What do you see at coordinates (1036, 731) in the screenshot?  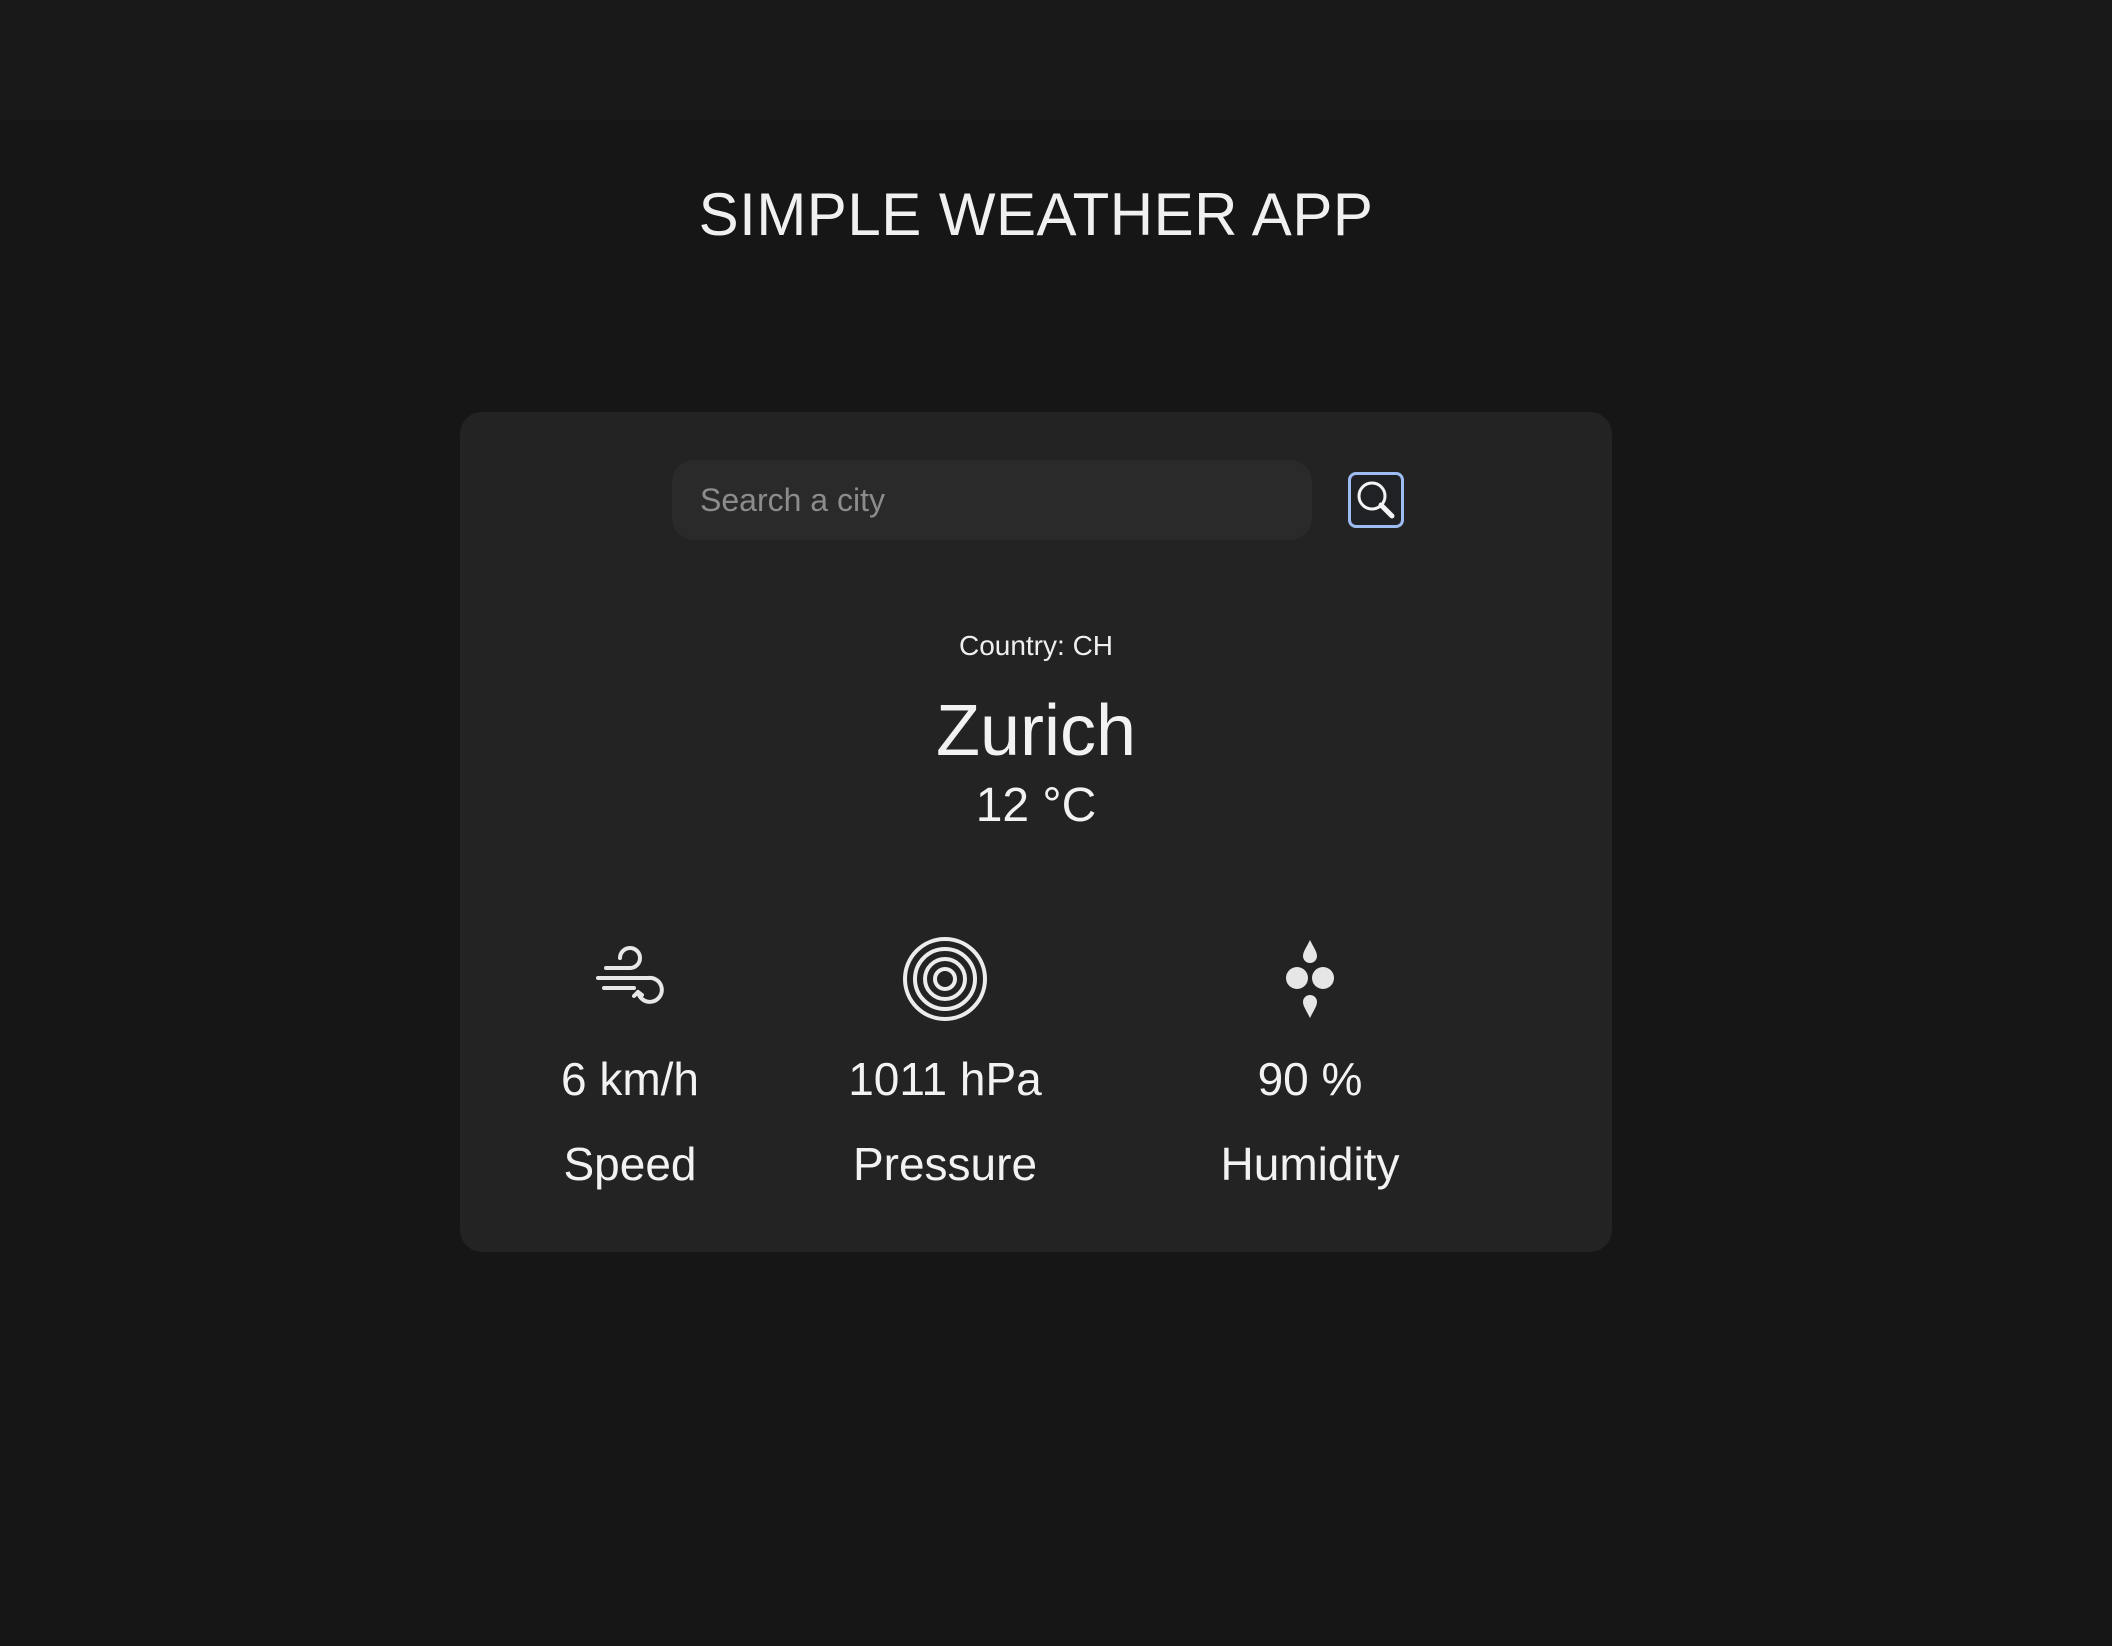 I see `city-name: Zurich` at bounding box center [1036, 731].